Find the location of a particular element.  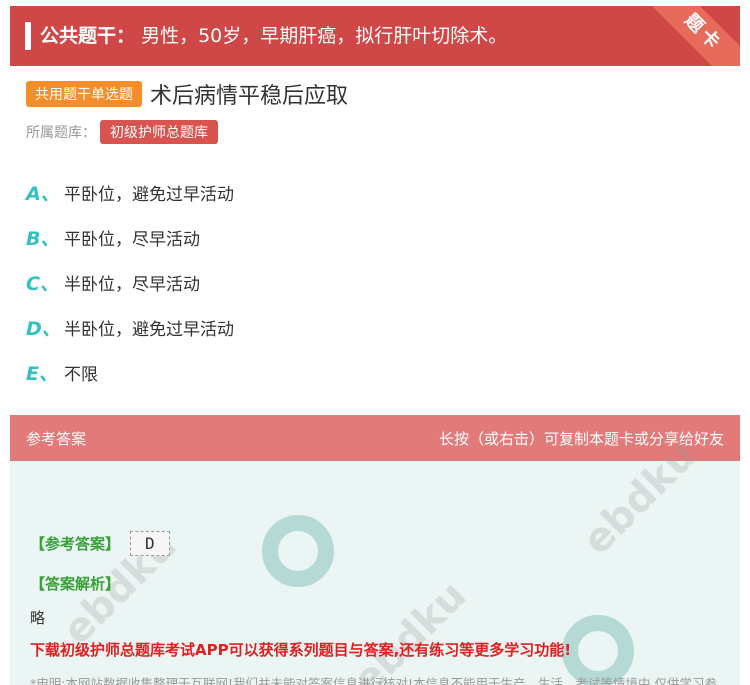

question-type-badge: 共用题干单选题 is located at coordinates (84, 94).